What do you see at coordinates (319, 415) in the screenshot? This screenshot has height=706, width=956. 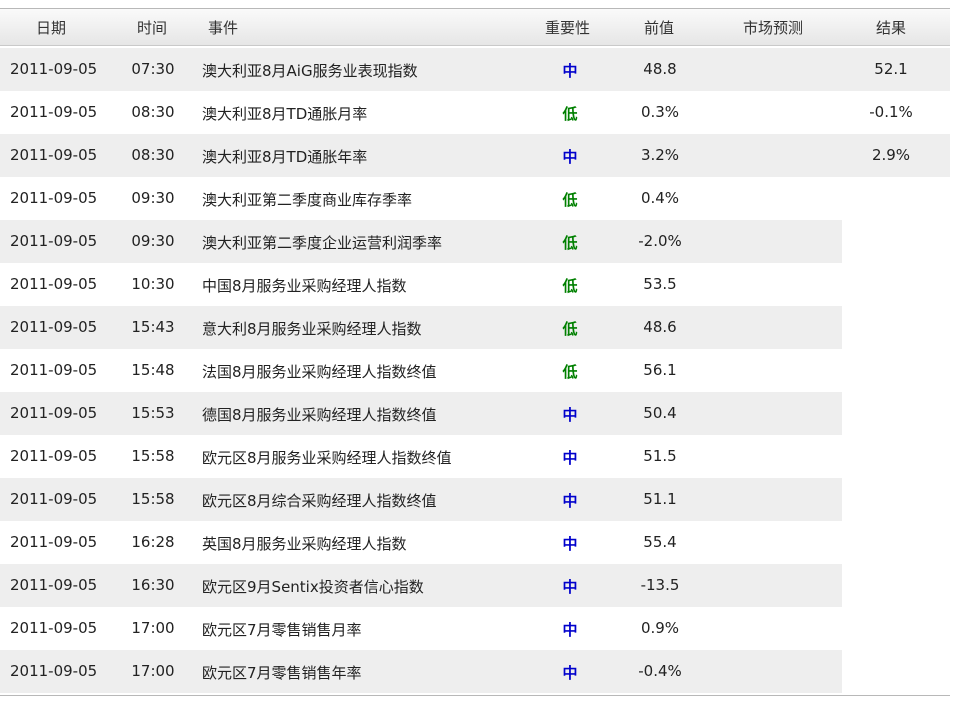 I see `cell-event: 德国8月服务业采购经理人指数终值` at bounding box center [319, 415].